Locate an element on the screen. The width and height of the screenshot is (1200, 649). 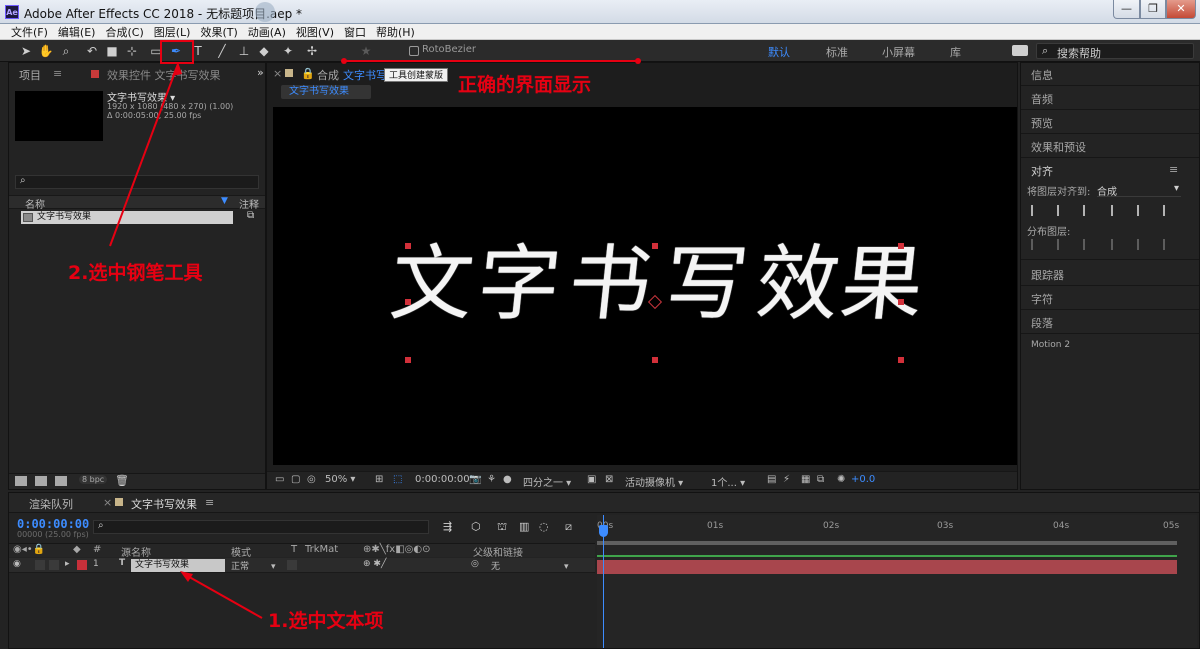
preview-icon: ▭ is located at coordinates (279, 479).